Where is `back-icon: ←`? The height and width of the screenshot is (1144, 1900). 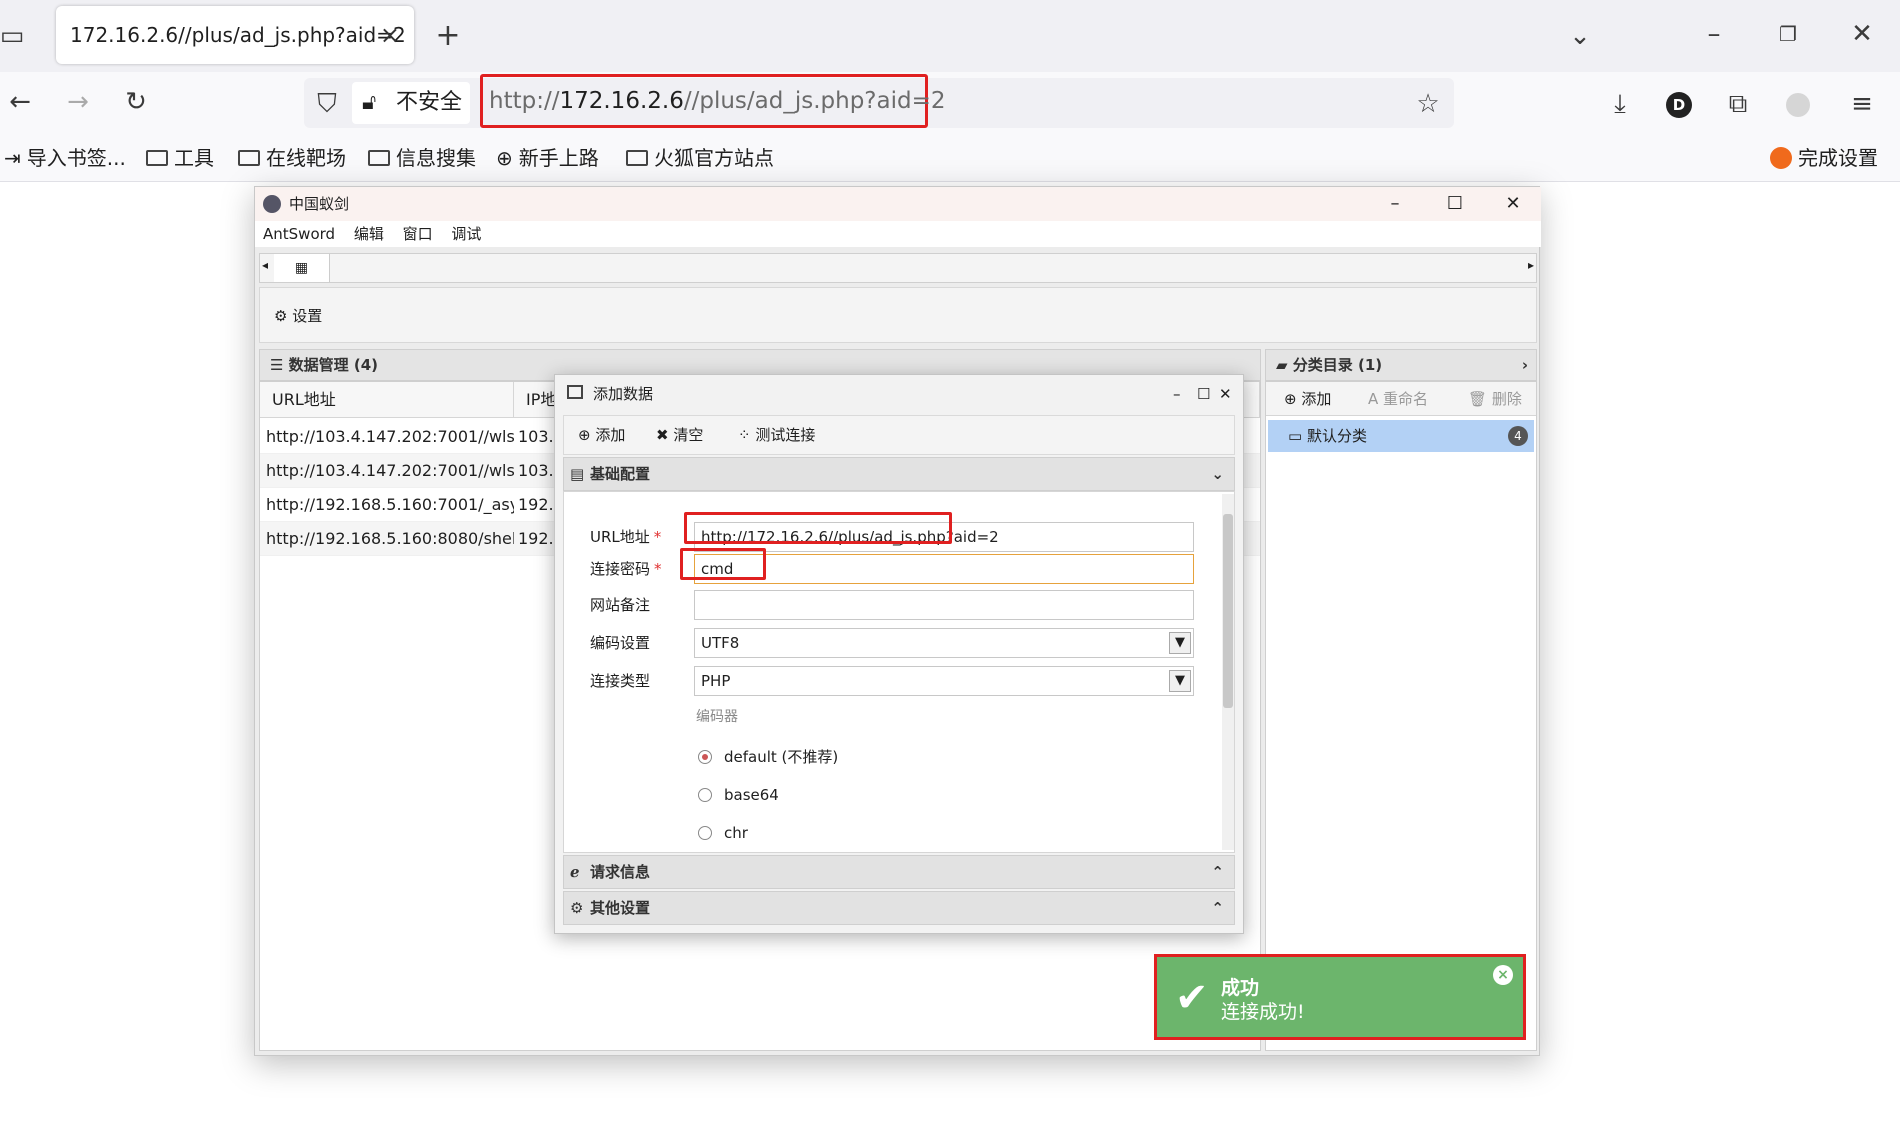
back-icon: ← is located at coordinates (20, 102).